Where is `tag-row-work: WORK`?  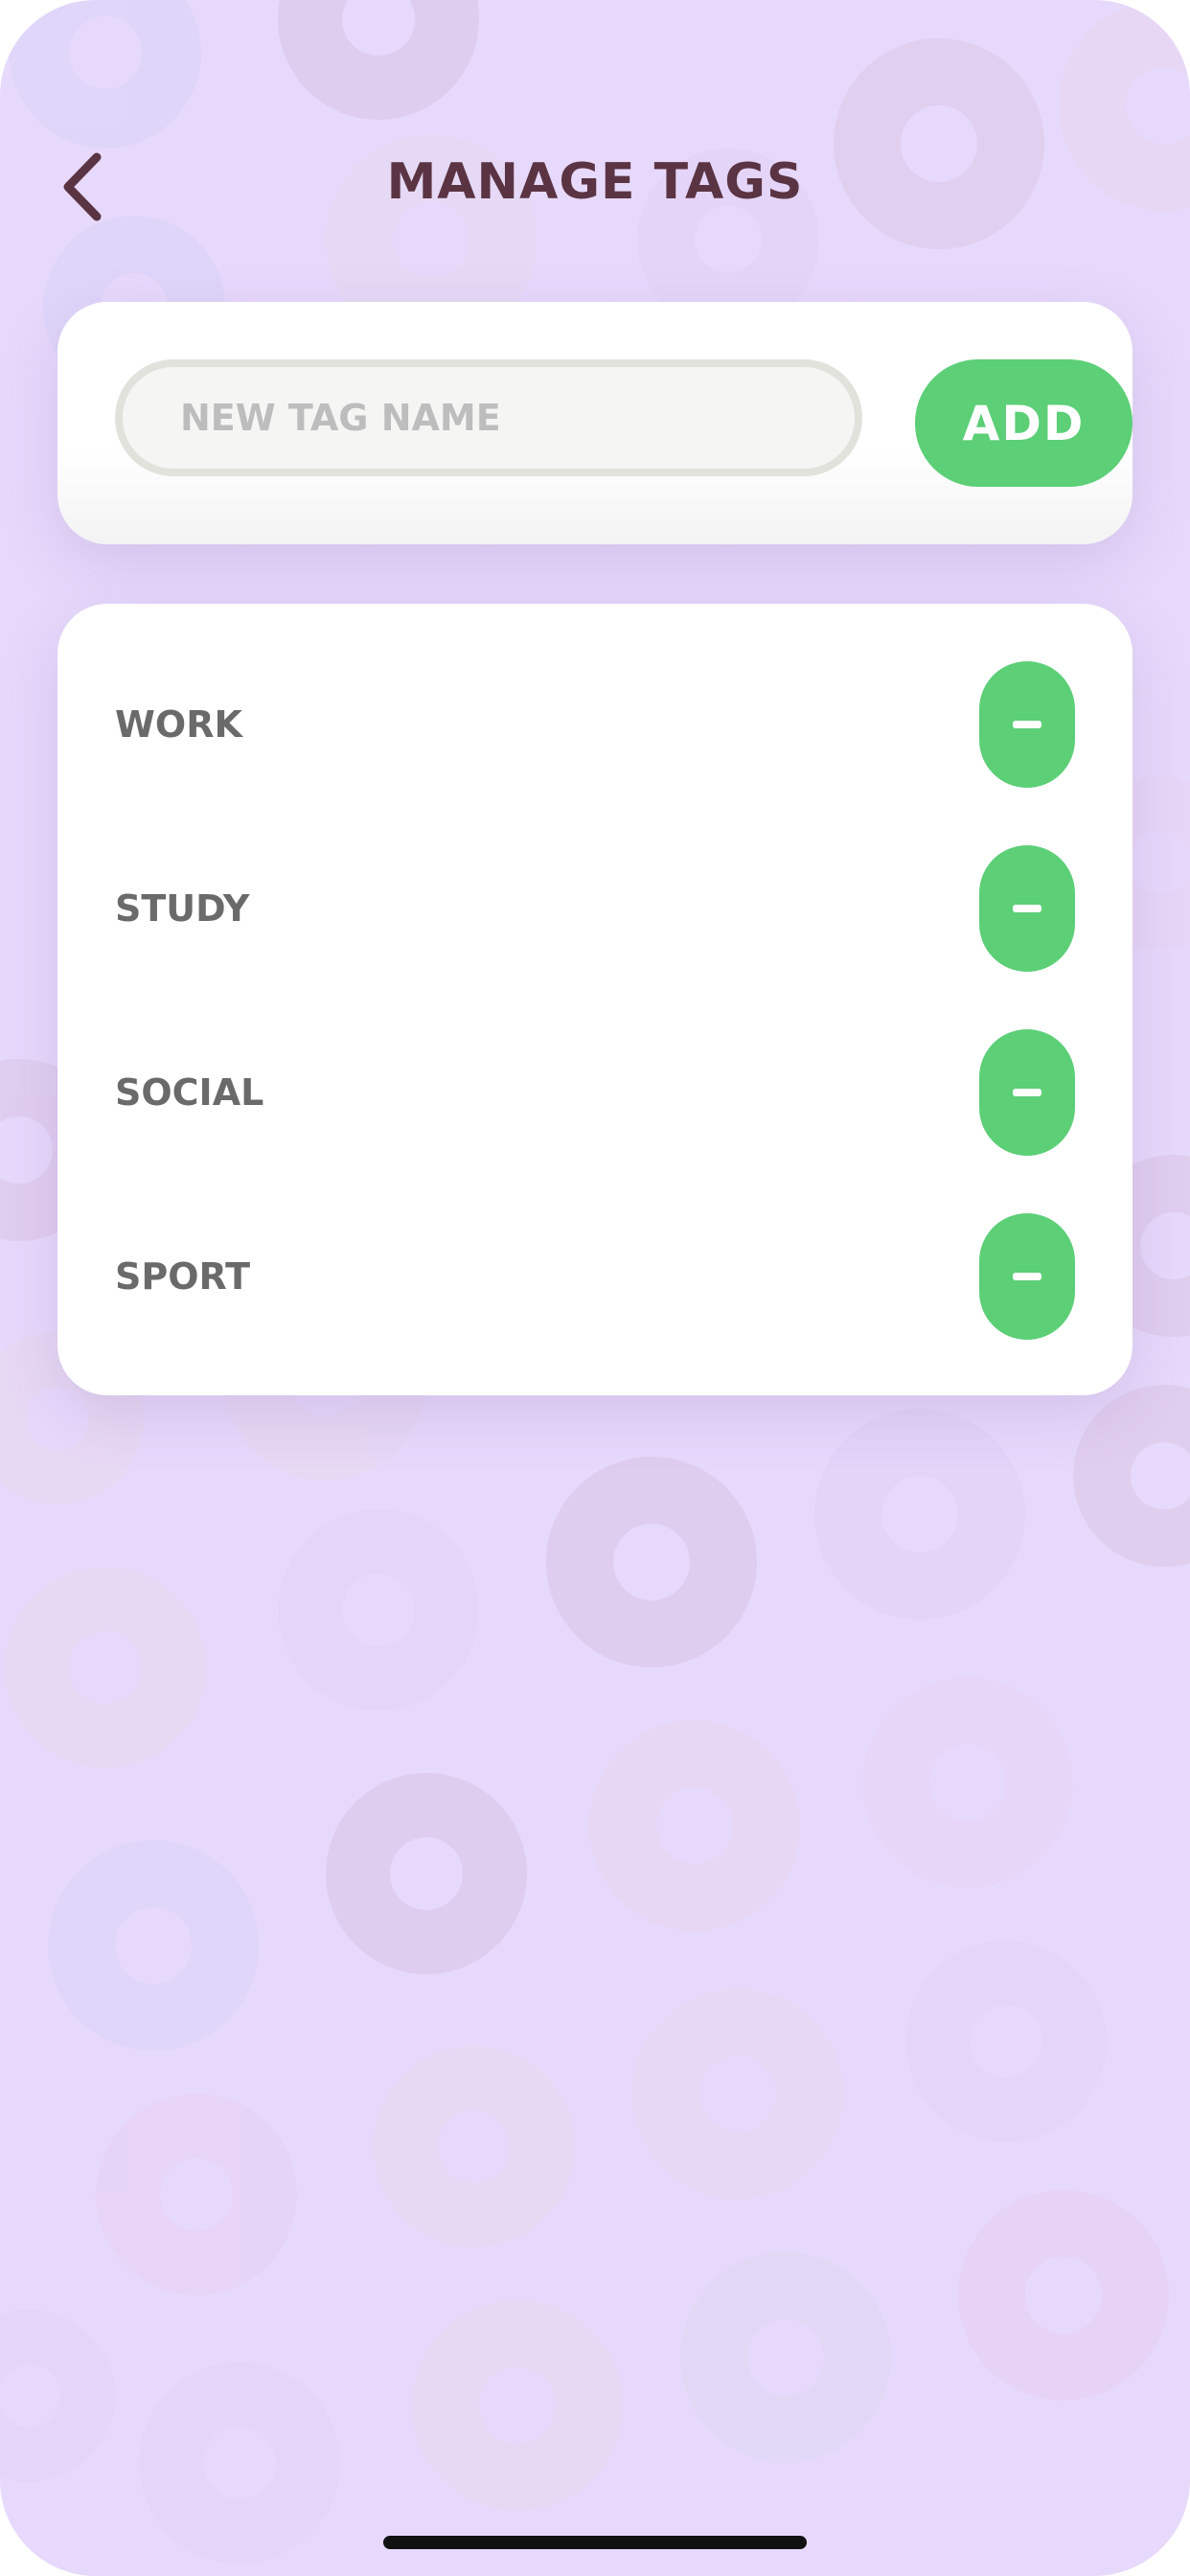
tag-row-work: WORK is located at coordinates (595, 724).